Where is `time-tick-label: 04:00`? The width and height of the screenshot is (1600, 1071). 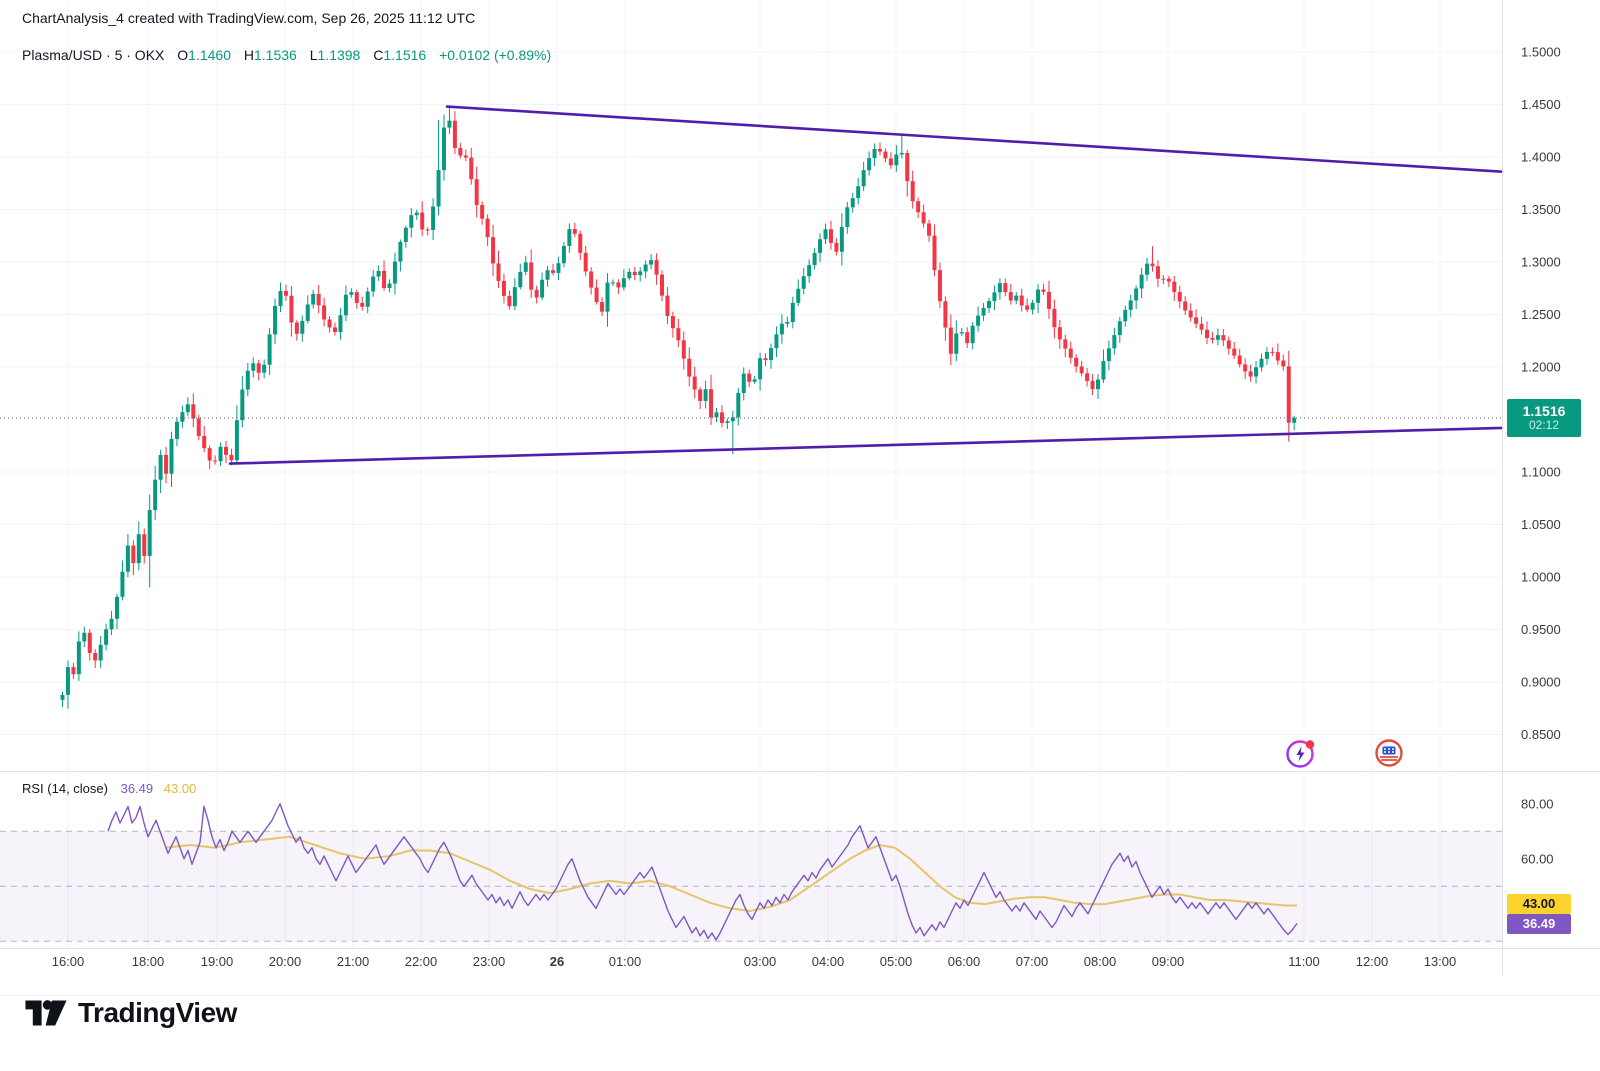 time-tick-label: 04:00 is located at coordinates (828, 961).